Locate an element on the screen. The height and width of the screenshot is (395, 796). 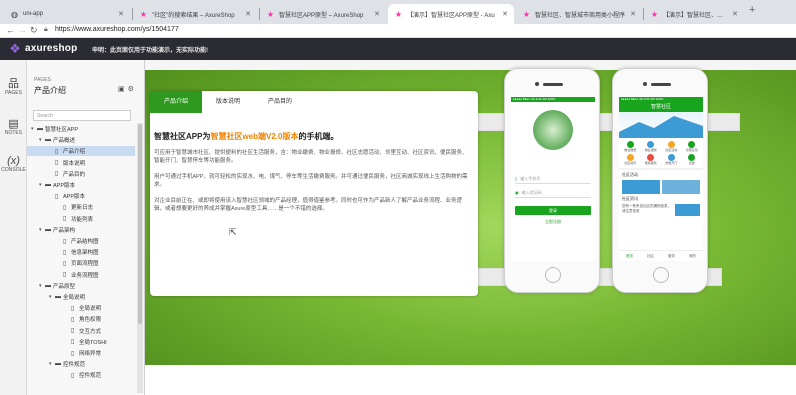
service-item: 便民服务 is located at coordinates (651, 159).